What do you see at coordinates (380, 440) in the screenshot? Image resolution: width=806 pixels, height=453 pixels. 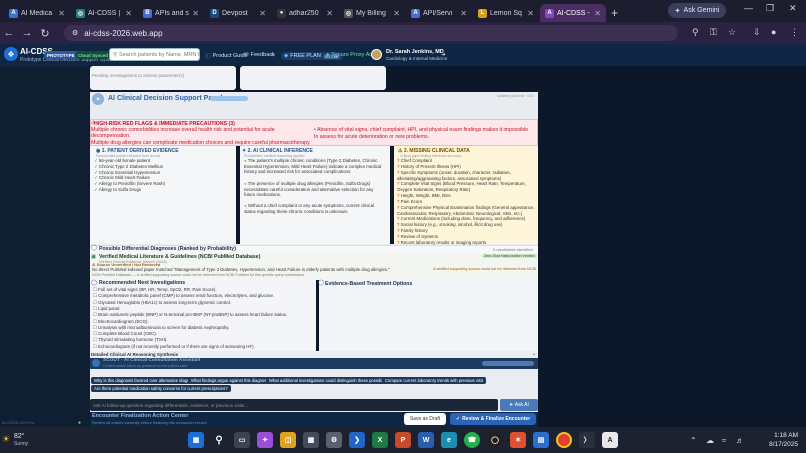 I see `excel-icon: X` at bounding box center [380, 440].